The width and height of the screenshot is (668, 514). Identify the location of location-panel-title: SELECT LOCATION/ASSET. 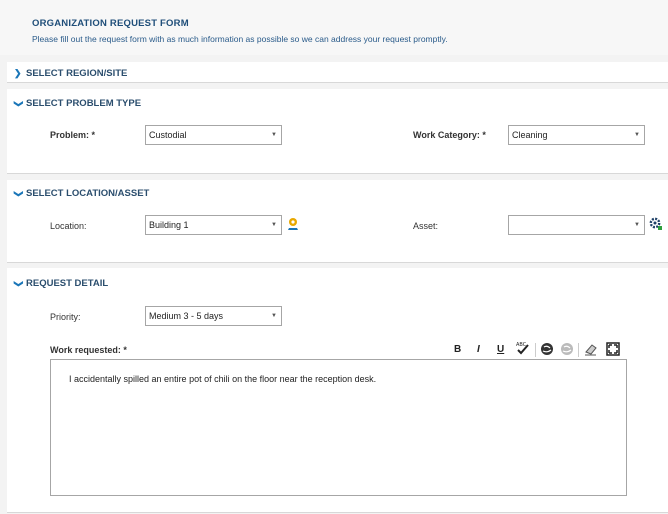
(88, 193).